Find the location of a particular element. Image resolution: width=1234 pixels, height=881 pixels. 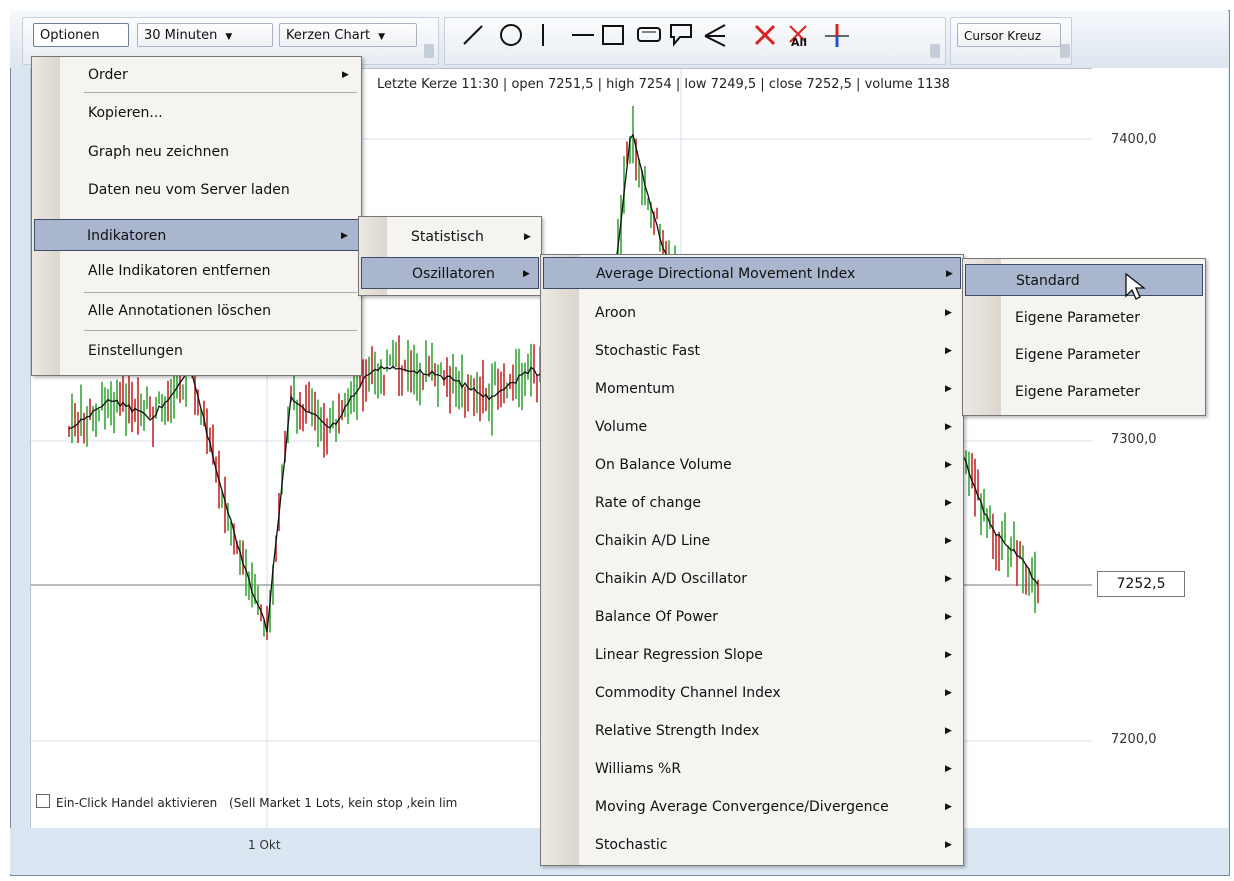

menu-item-indicators: Indikatoren ▶ is located at coordinates (196, 235).